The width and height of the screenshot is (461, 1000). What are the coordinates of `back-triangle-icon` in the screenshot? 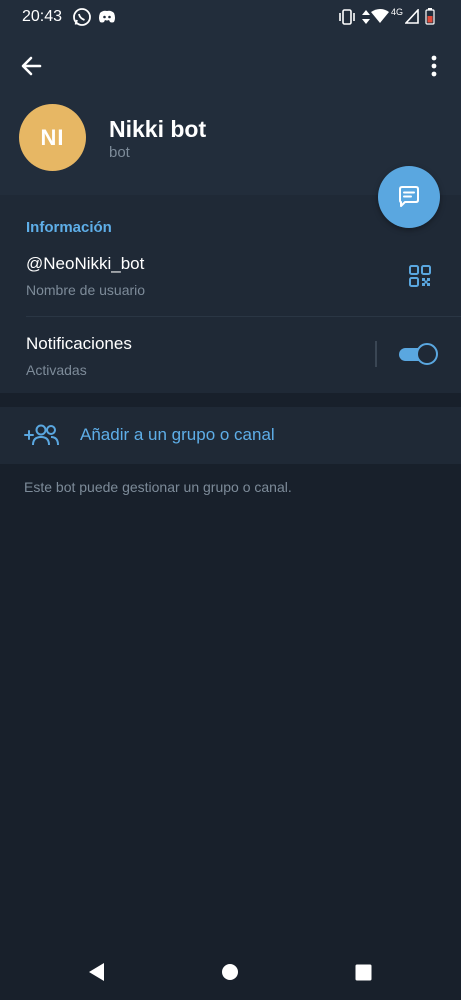 It's located at (97, 972).